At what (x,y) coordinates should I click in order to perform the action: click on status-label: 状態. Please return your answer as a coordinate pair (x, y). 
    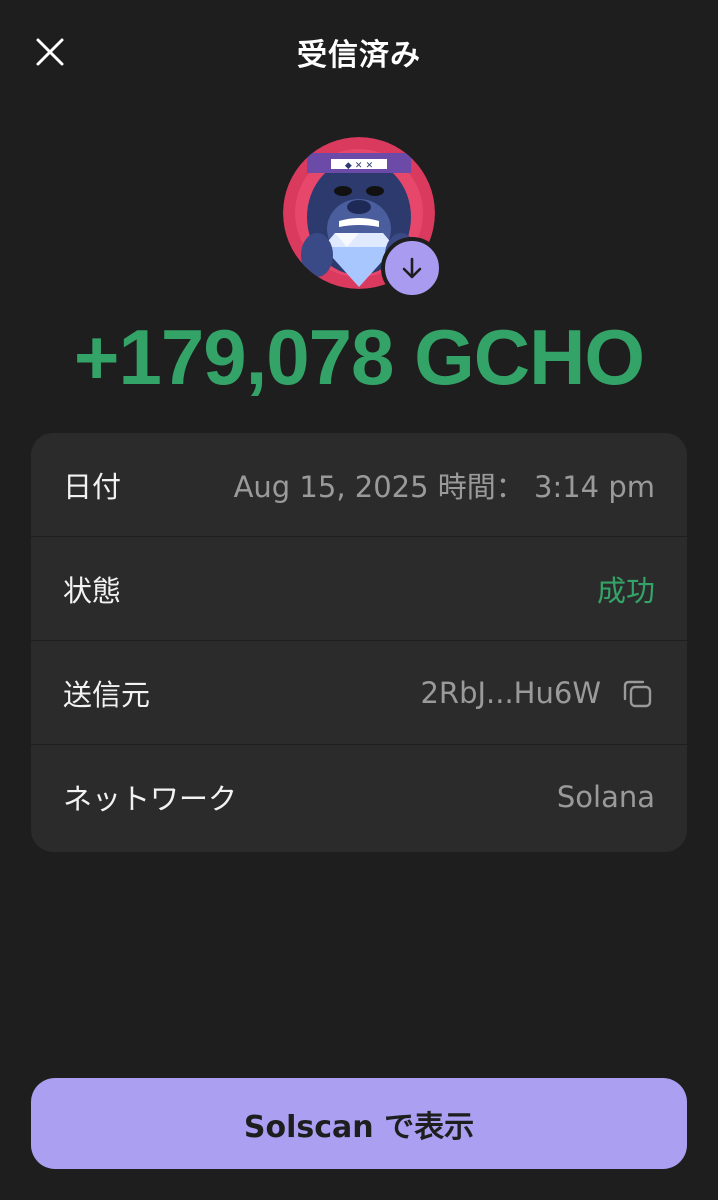
    Looking at the image, I should click on (92, 590).